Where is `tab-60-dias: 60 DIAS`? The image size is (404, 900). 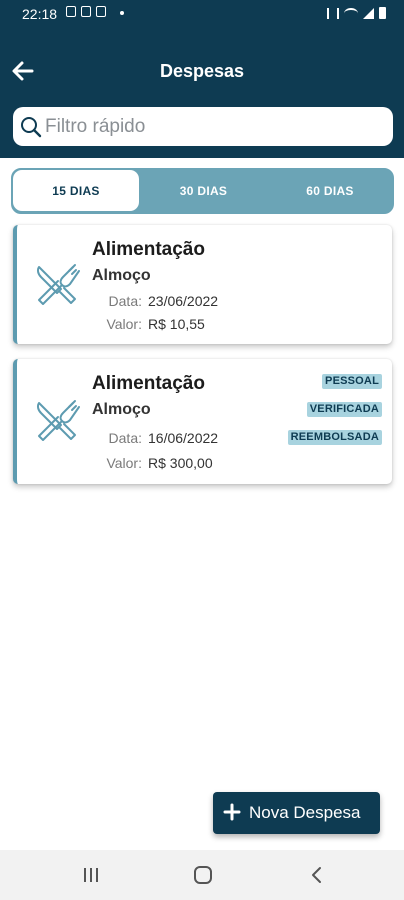 tab-60-dias: 60 DIAS is located at coordinates (330, 190).